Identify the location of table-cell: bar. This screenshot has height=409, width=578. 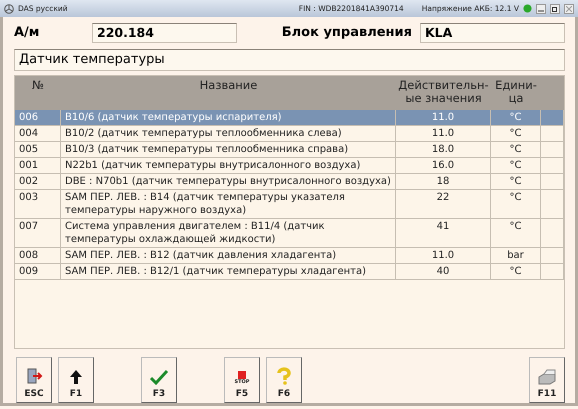
(516, 256).